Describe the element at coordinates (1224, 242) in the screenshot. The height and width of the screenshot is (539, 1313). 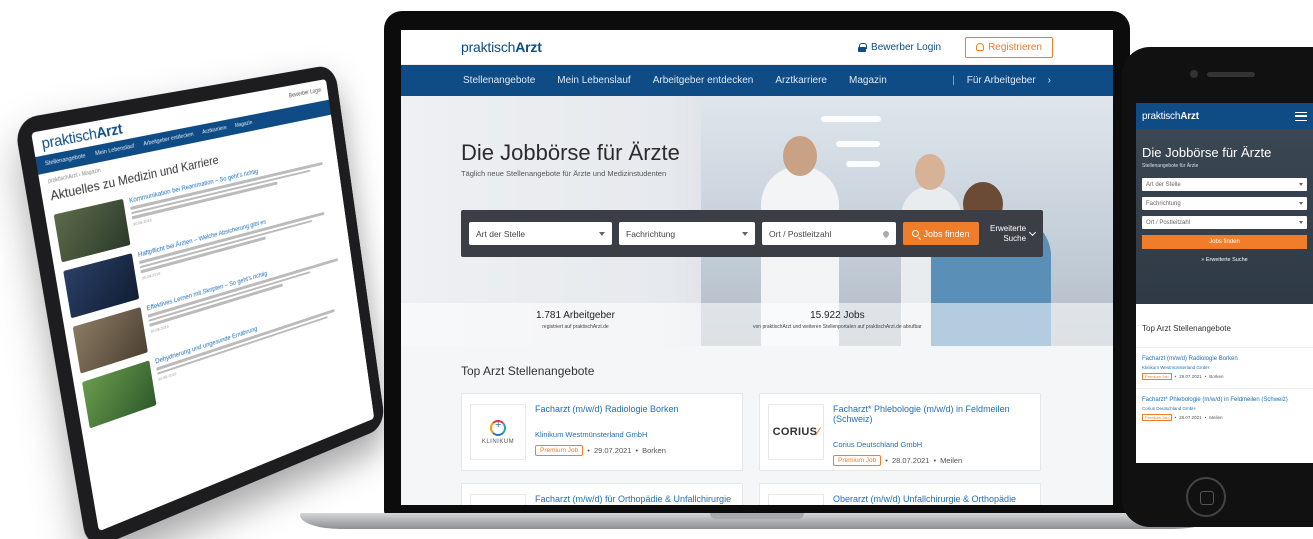
I see `phone-find-jobs-button: Jobs finden` at that location.